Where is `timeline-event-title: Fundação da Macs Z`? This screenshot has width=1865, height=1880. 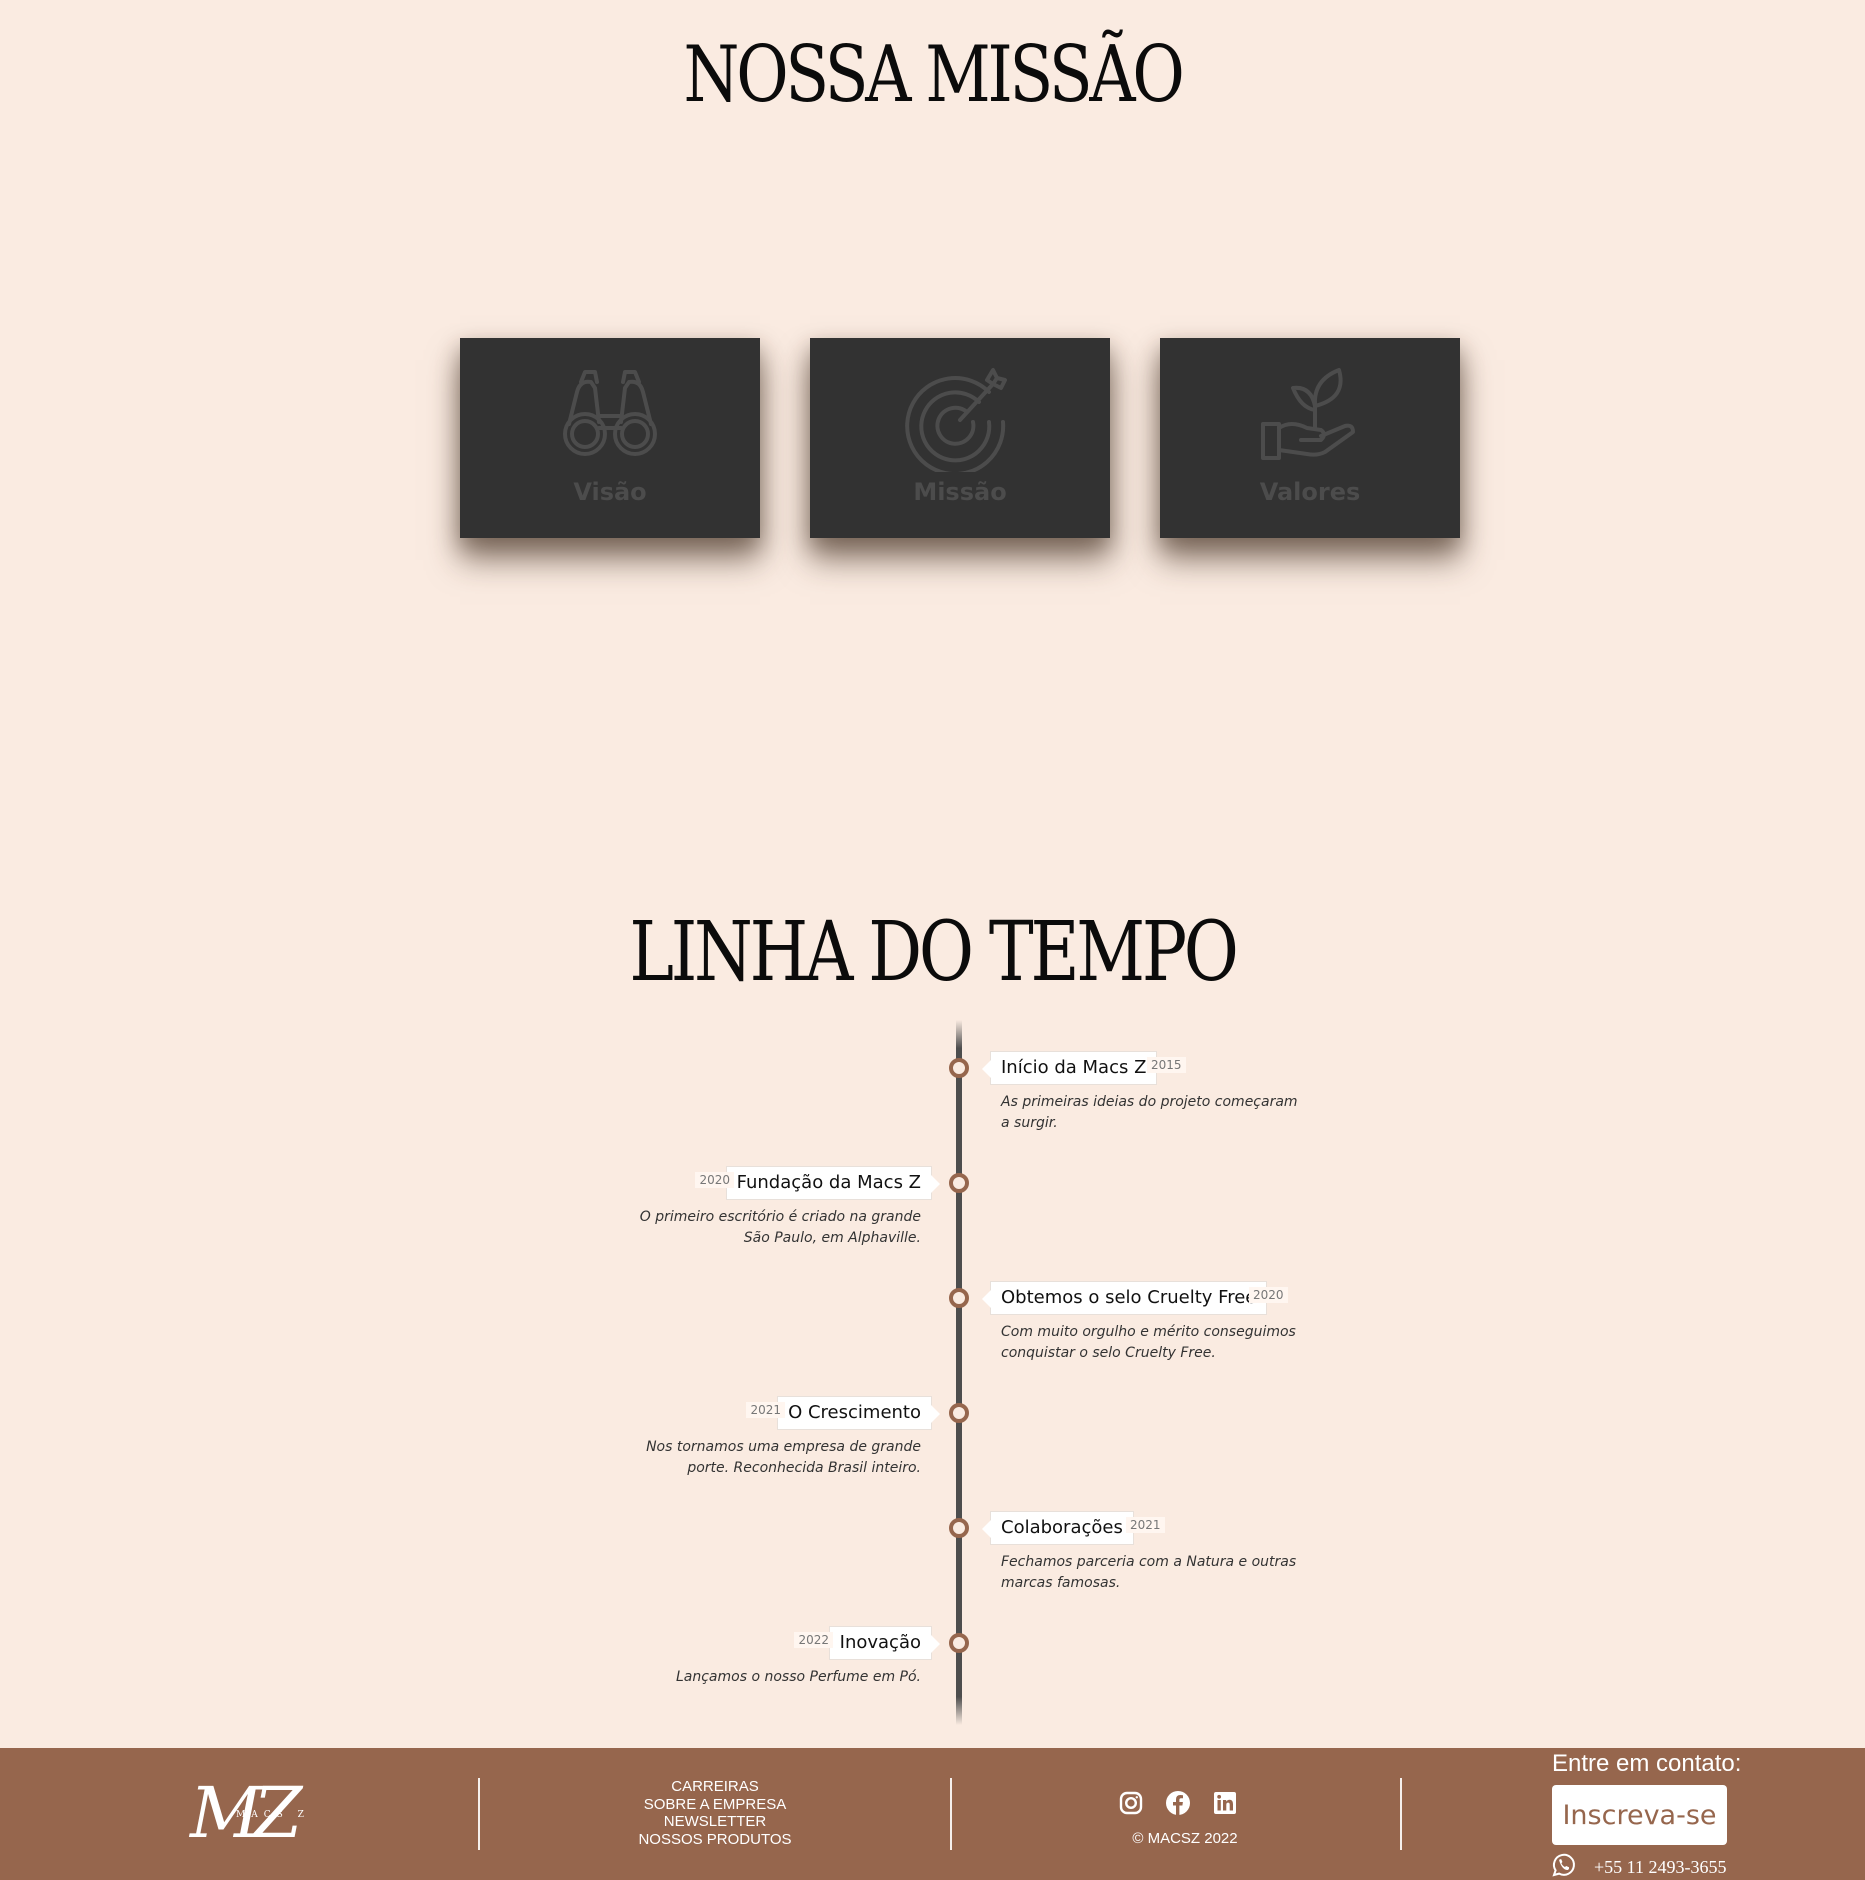
timeline-event-title: Fundação da Macs Z is located at coordinates (833, 1183).